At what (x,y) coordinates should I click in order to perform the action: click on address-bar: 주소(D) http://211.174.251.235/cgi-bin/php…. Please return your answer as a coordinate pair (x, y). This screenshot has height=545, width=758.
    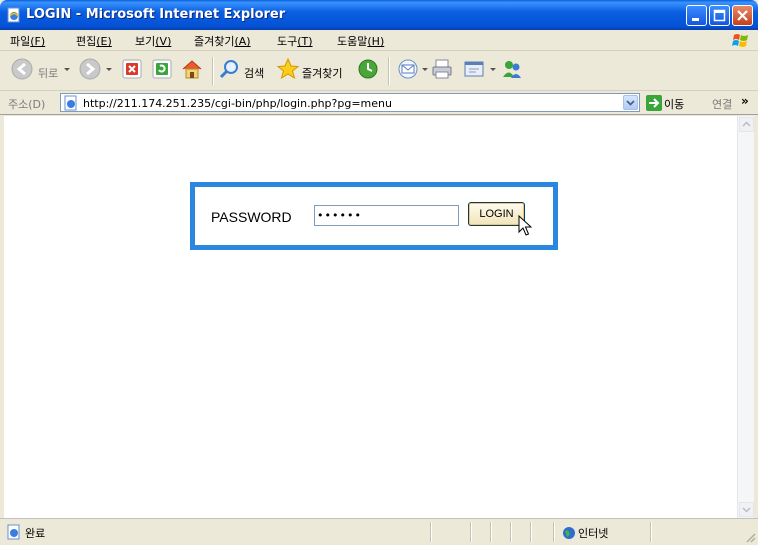
    Looking at the image, I should click on (379, 103).